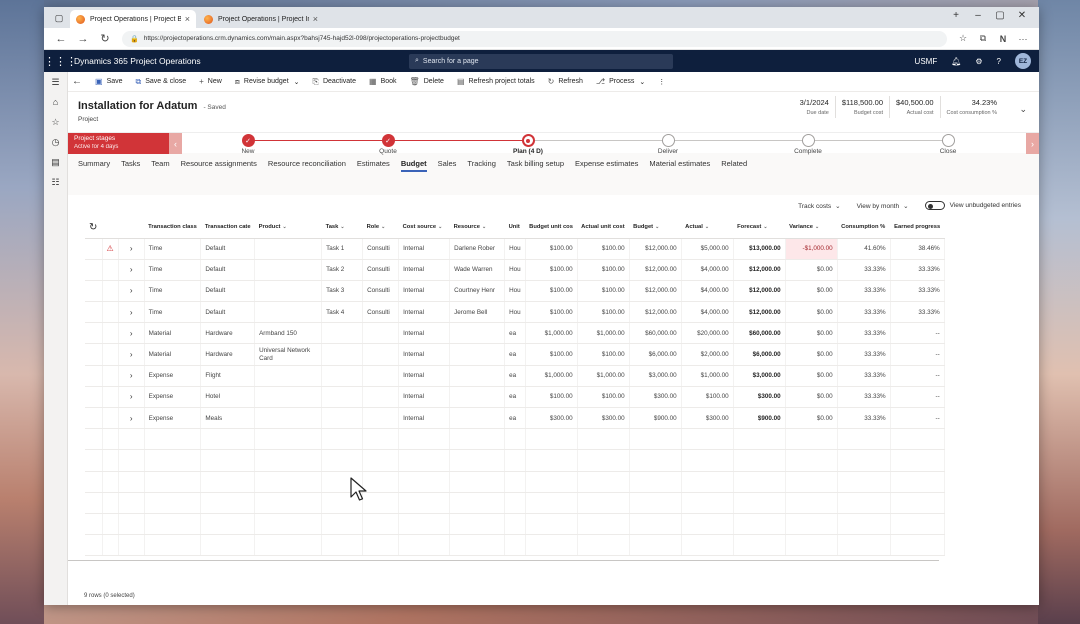 This screenshot has height=624, width=1080. Describe the element at coordinates (381, 270) in the screenshot. I see `grid-cell: Consulti` at that location.